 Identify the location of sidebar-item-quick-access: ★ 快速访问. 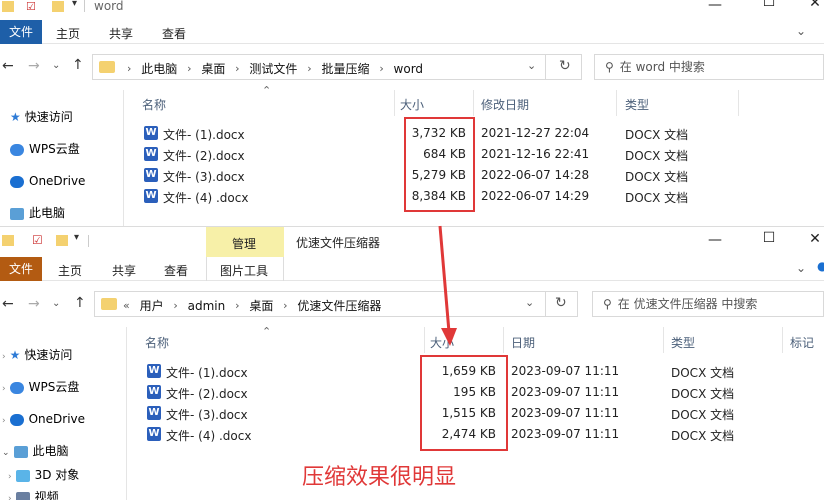
(41, 117).